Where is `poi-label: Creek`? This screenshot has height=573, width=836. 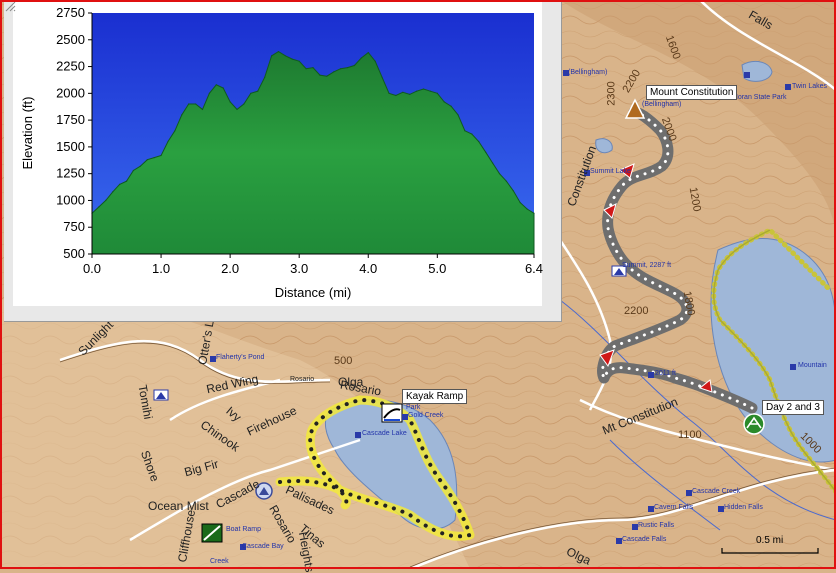
poi-label: Creek is located at coordinates (219, 561).